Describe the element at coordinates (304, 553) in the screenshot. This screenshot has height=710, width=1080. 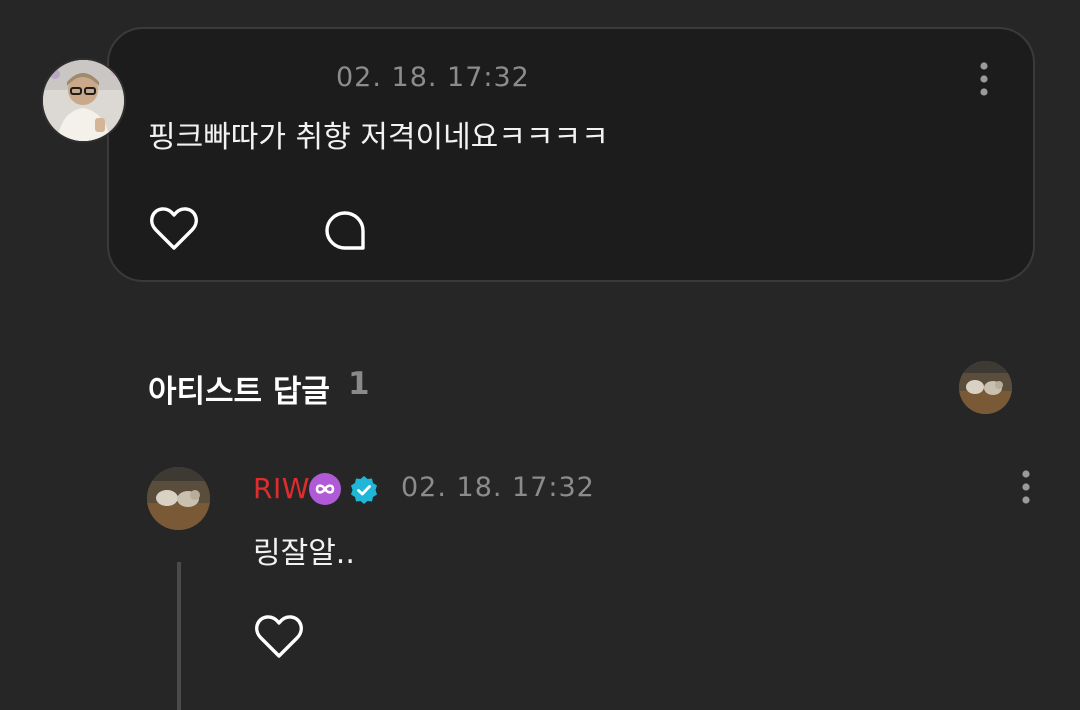
I see `reply-text: 링잘알..` at that location.